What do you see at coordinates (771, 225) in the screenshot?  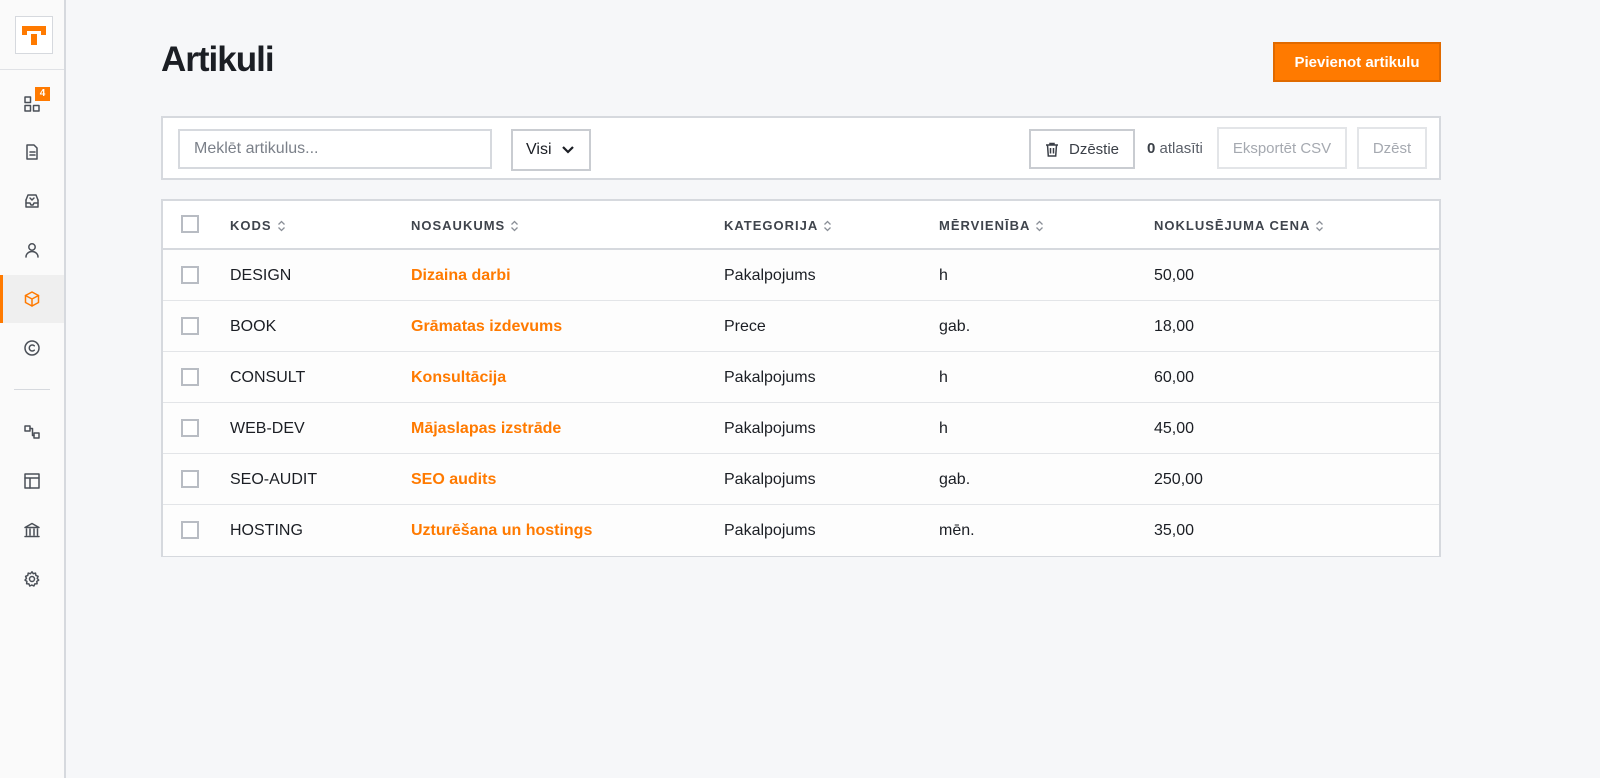 I see `column-header-category-label: KATEGORIJA` at bounding box center [771, 225].